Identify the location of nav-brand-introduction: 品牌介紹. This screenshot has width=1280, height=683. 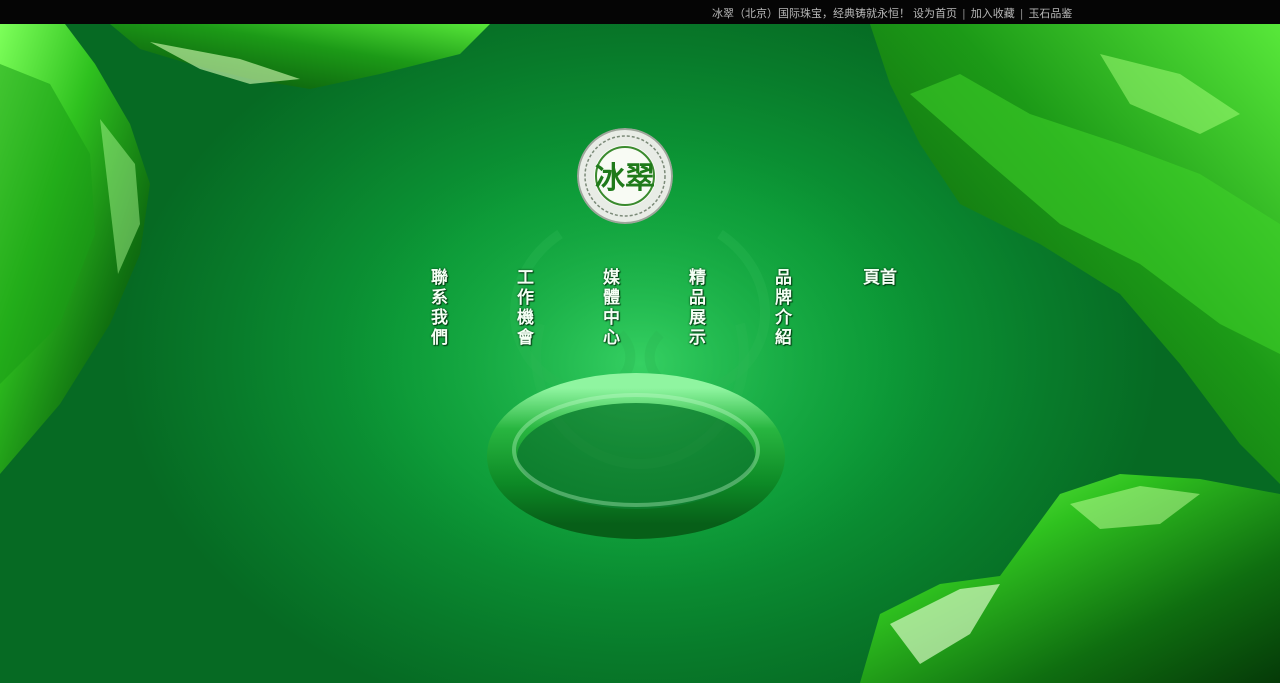
(781, 308).